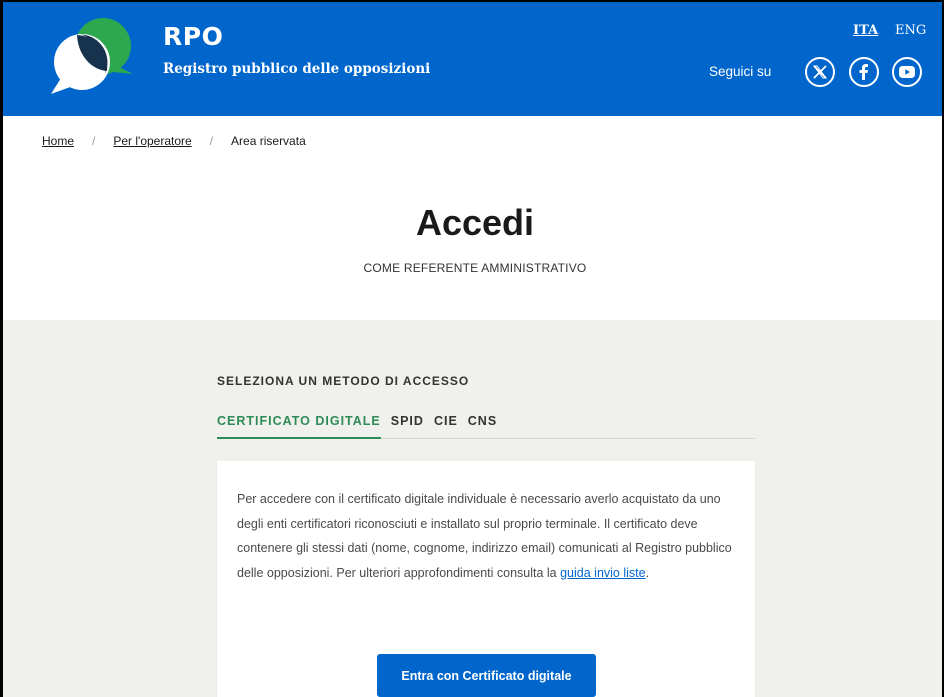  I want to click on breadcrumb-home-link: Home, so click(58, 141).